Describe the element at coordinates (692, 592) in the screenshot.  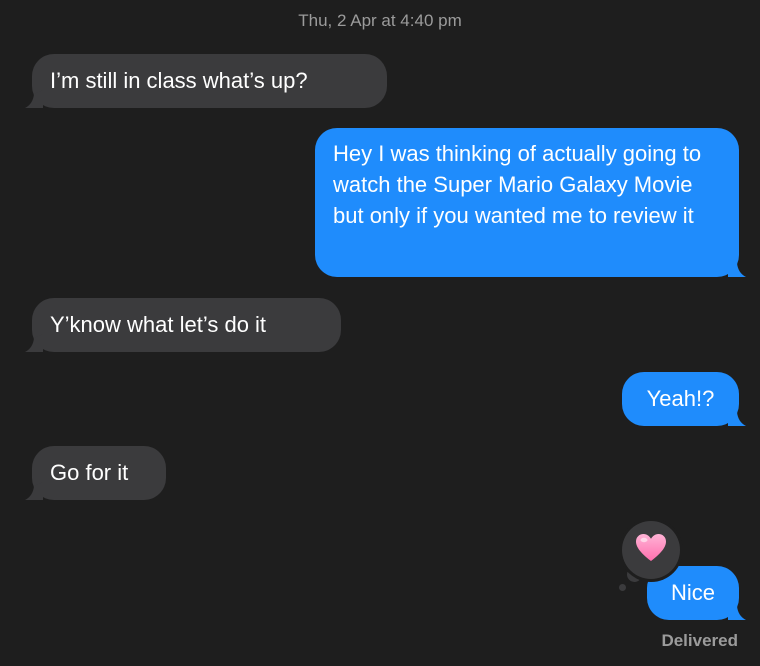
I see `message-text: Nice` at that location.